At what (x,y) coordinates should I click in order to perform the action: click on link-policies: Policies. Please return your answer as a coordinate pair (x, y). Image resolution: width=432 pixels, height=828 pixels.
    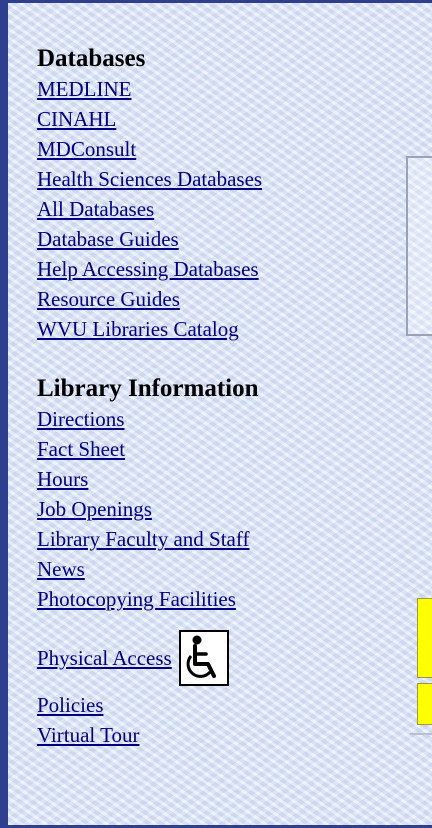
    Looking at the image, I should click on (202, 705).